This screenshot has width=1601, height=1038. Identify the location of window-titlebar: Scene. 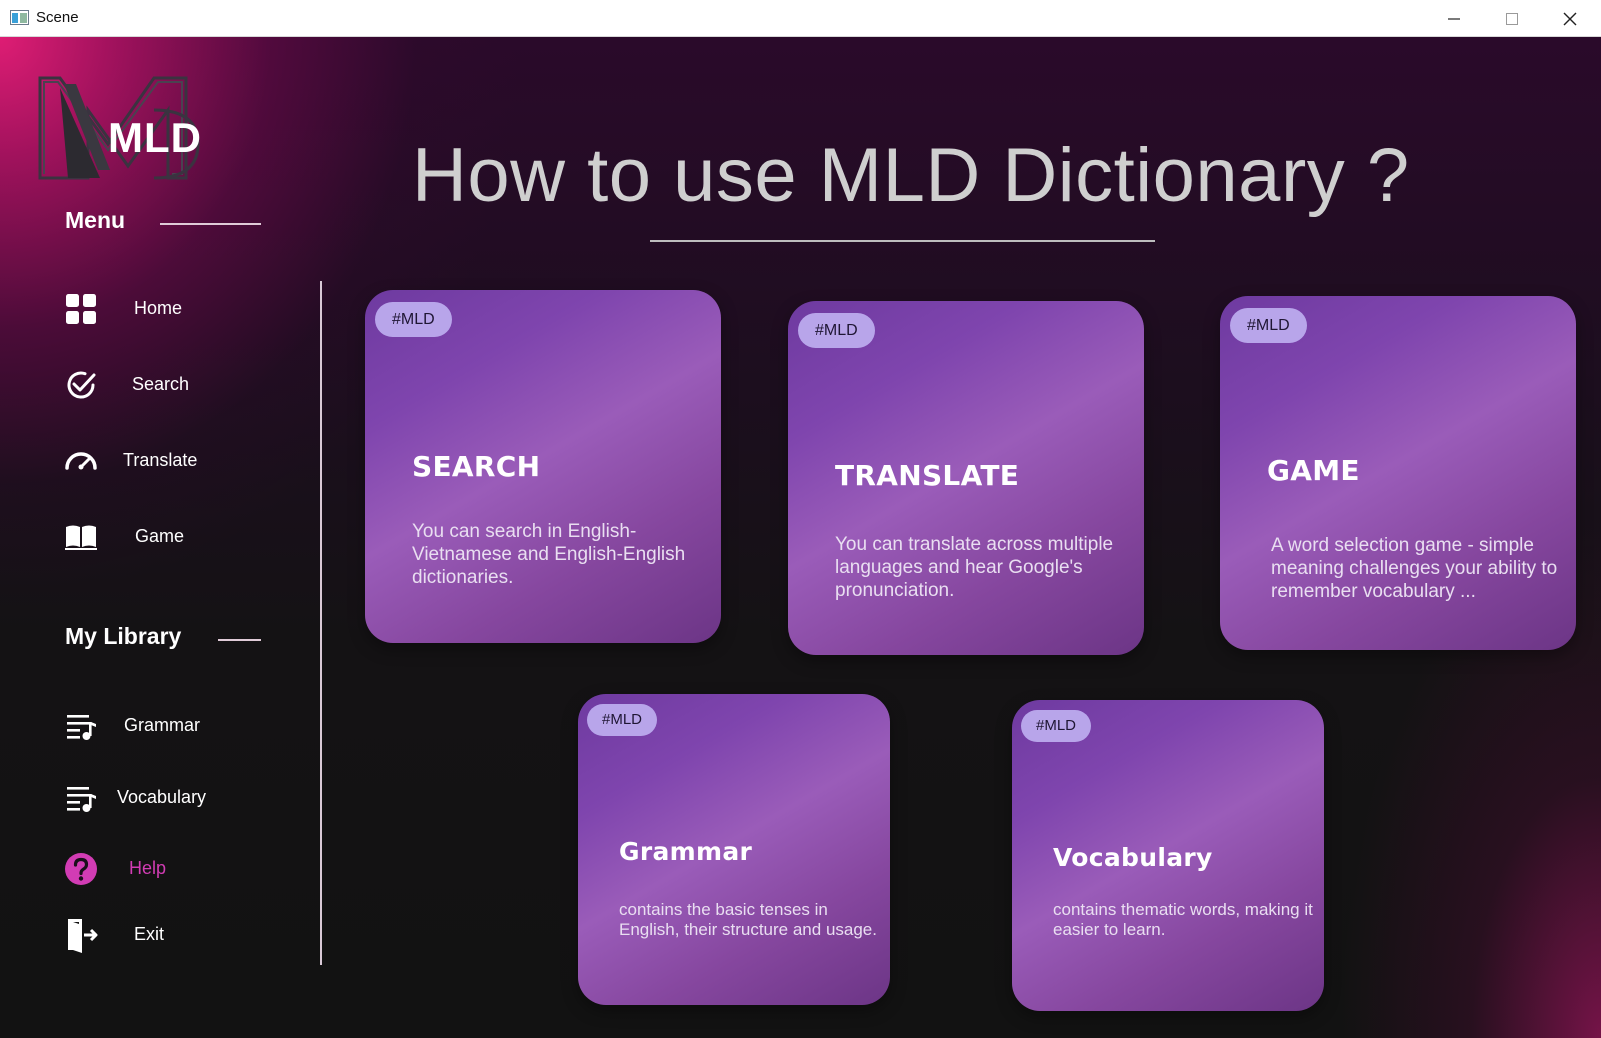
(800, 18).